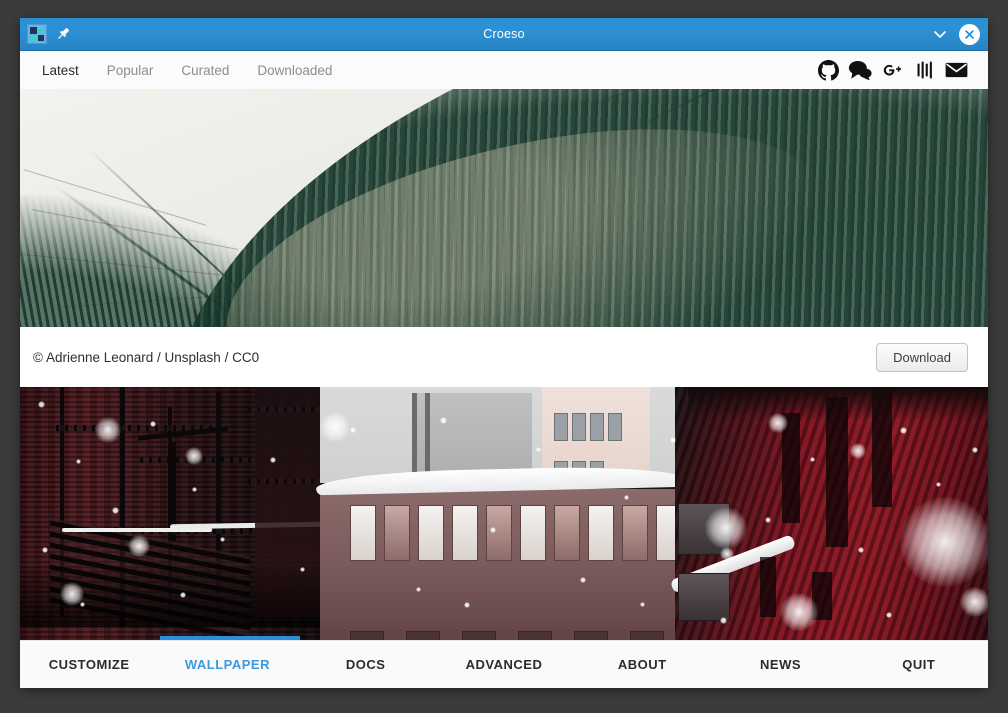 Image resolution: width=1008 pixels, height=713 pixels. What do you see at coordinates (230, 638) in the screenshot?
I see `active-tab-indicator` at bounding box center [230, 638].